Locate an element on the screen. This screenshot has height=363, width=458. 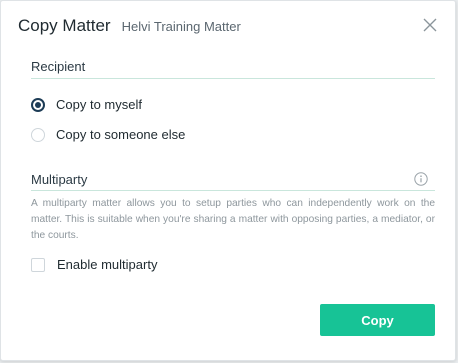
enable-multiparty-checkbox is located at coordinates (38, 264).